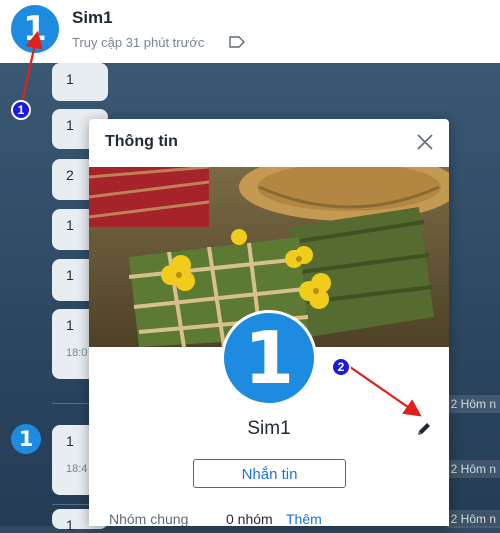 The height and width of the screenshot is (533, 500). I want to click on message-bubble: 1, so click(80, 82).